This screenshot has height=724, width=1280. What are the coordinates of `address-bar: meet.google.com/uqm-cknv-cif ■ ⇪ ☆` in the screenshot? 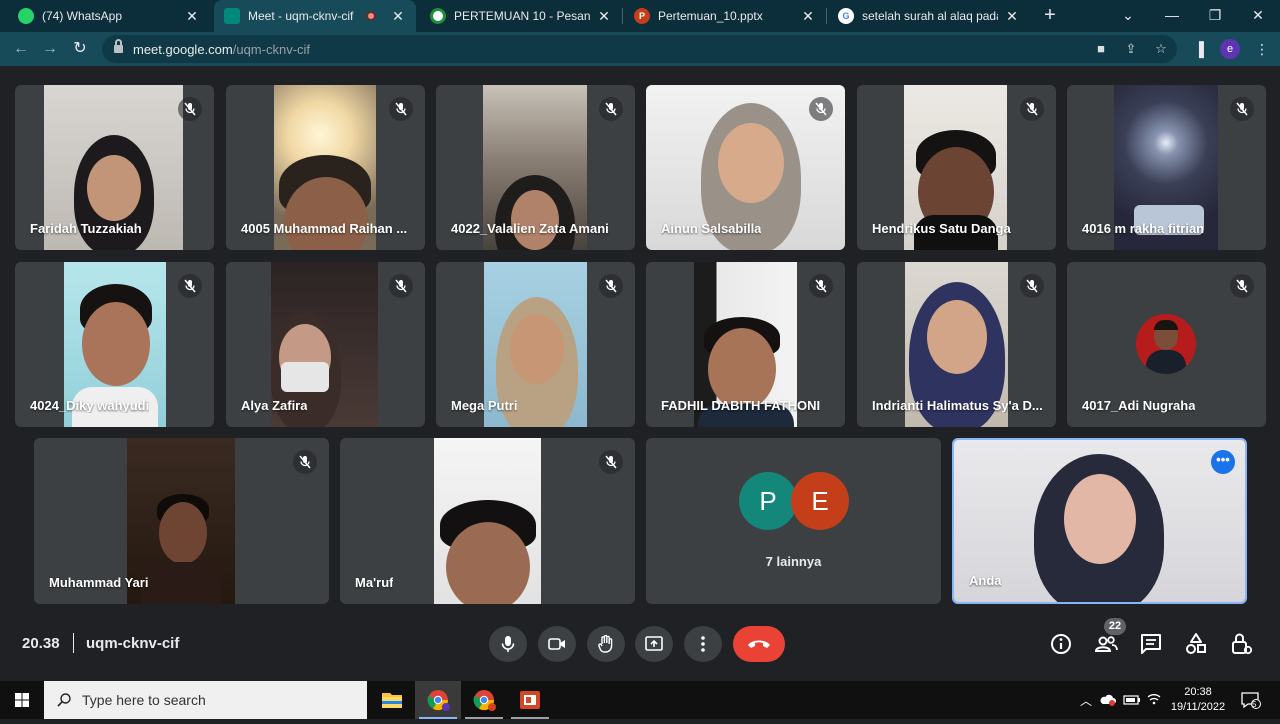 It's located at (639, 49).